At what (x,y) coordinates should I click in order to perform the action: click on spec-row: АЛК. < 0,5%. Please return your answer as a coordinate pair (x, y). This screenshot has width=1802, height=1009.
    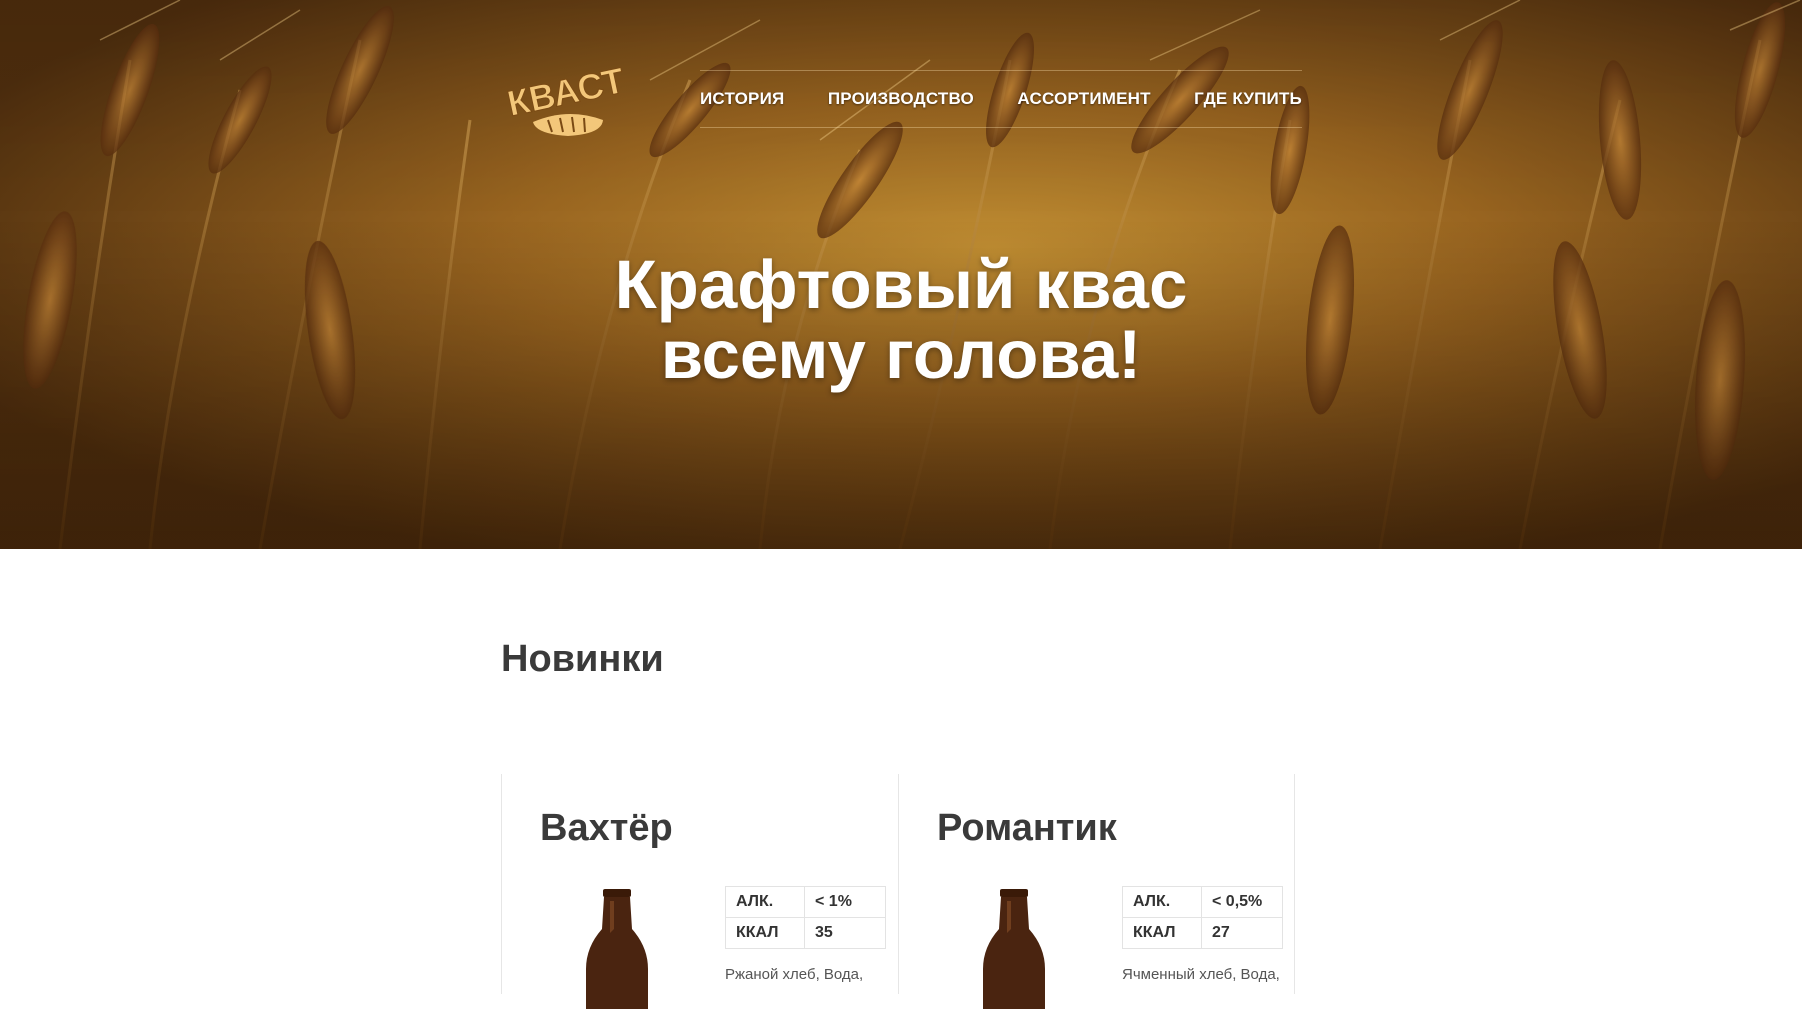
    Looking at the image, I should click on (1202, 902).